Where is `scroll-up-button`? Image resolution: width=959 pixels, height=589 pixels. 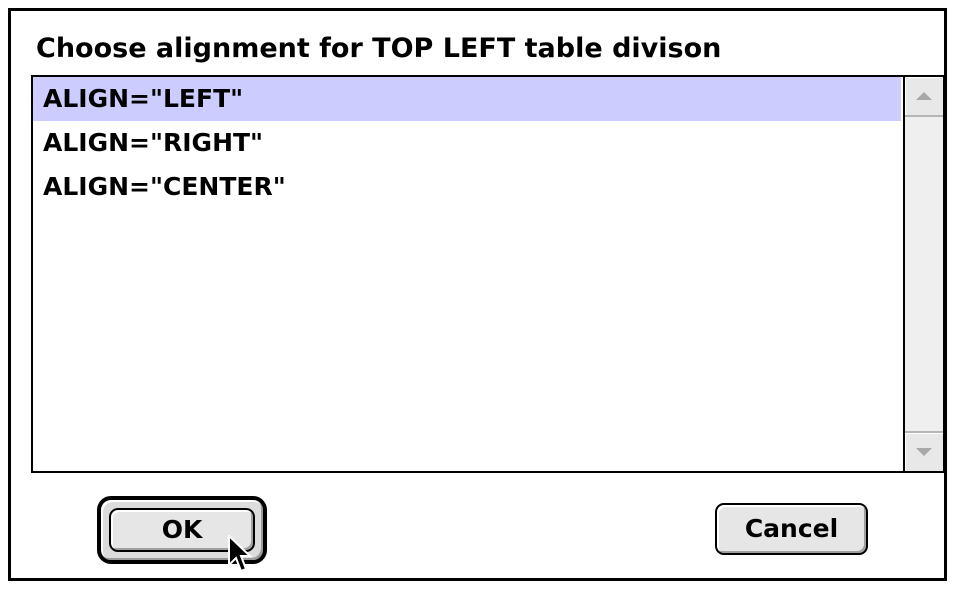
scroll-up-button is located at coordinates (924, 97).